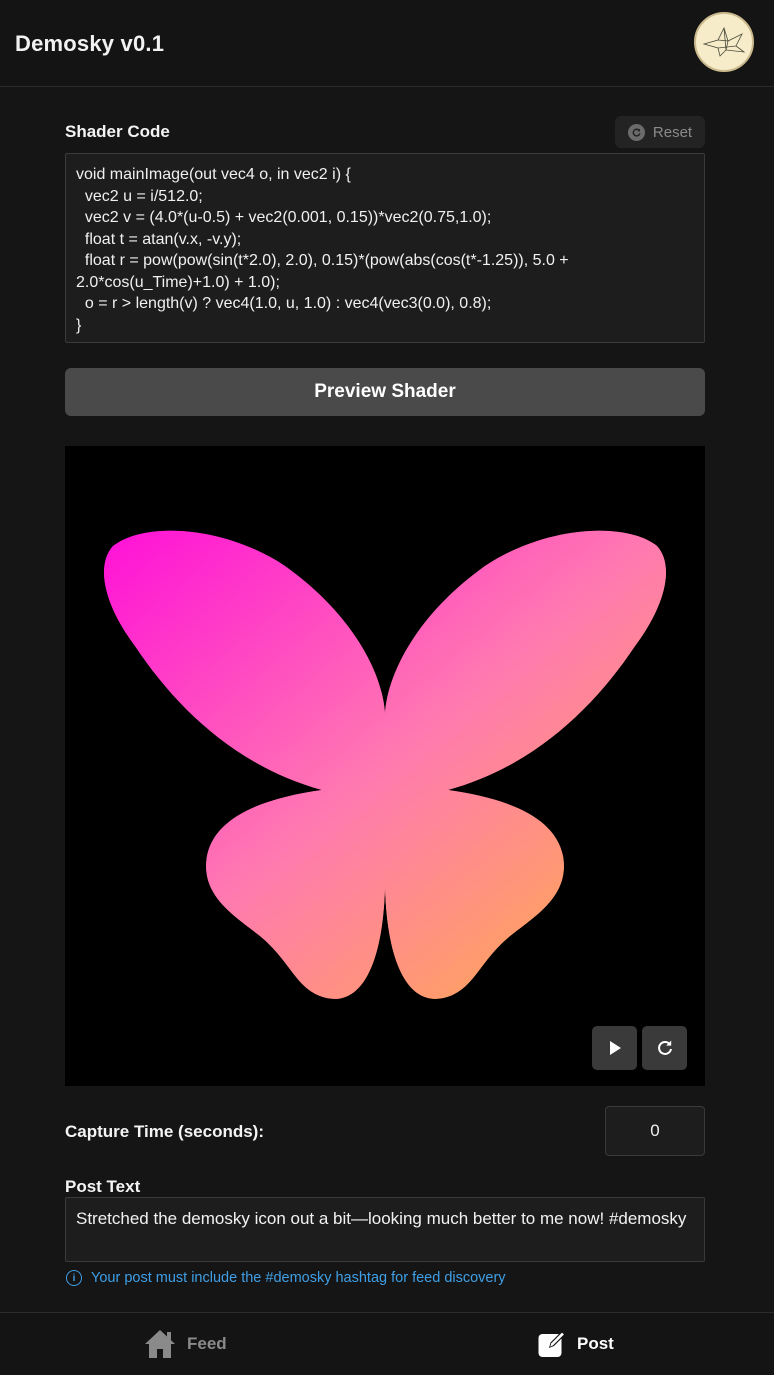 Image resolution: width=774 pixels, height=1375 pixels. I want to click on avatar, so click(724, 42).